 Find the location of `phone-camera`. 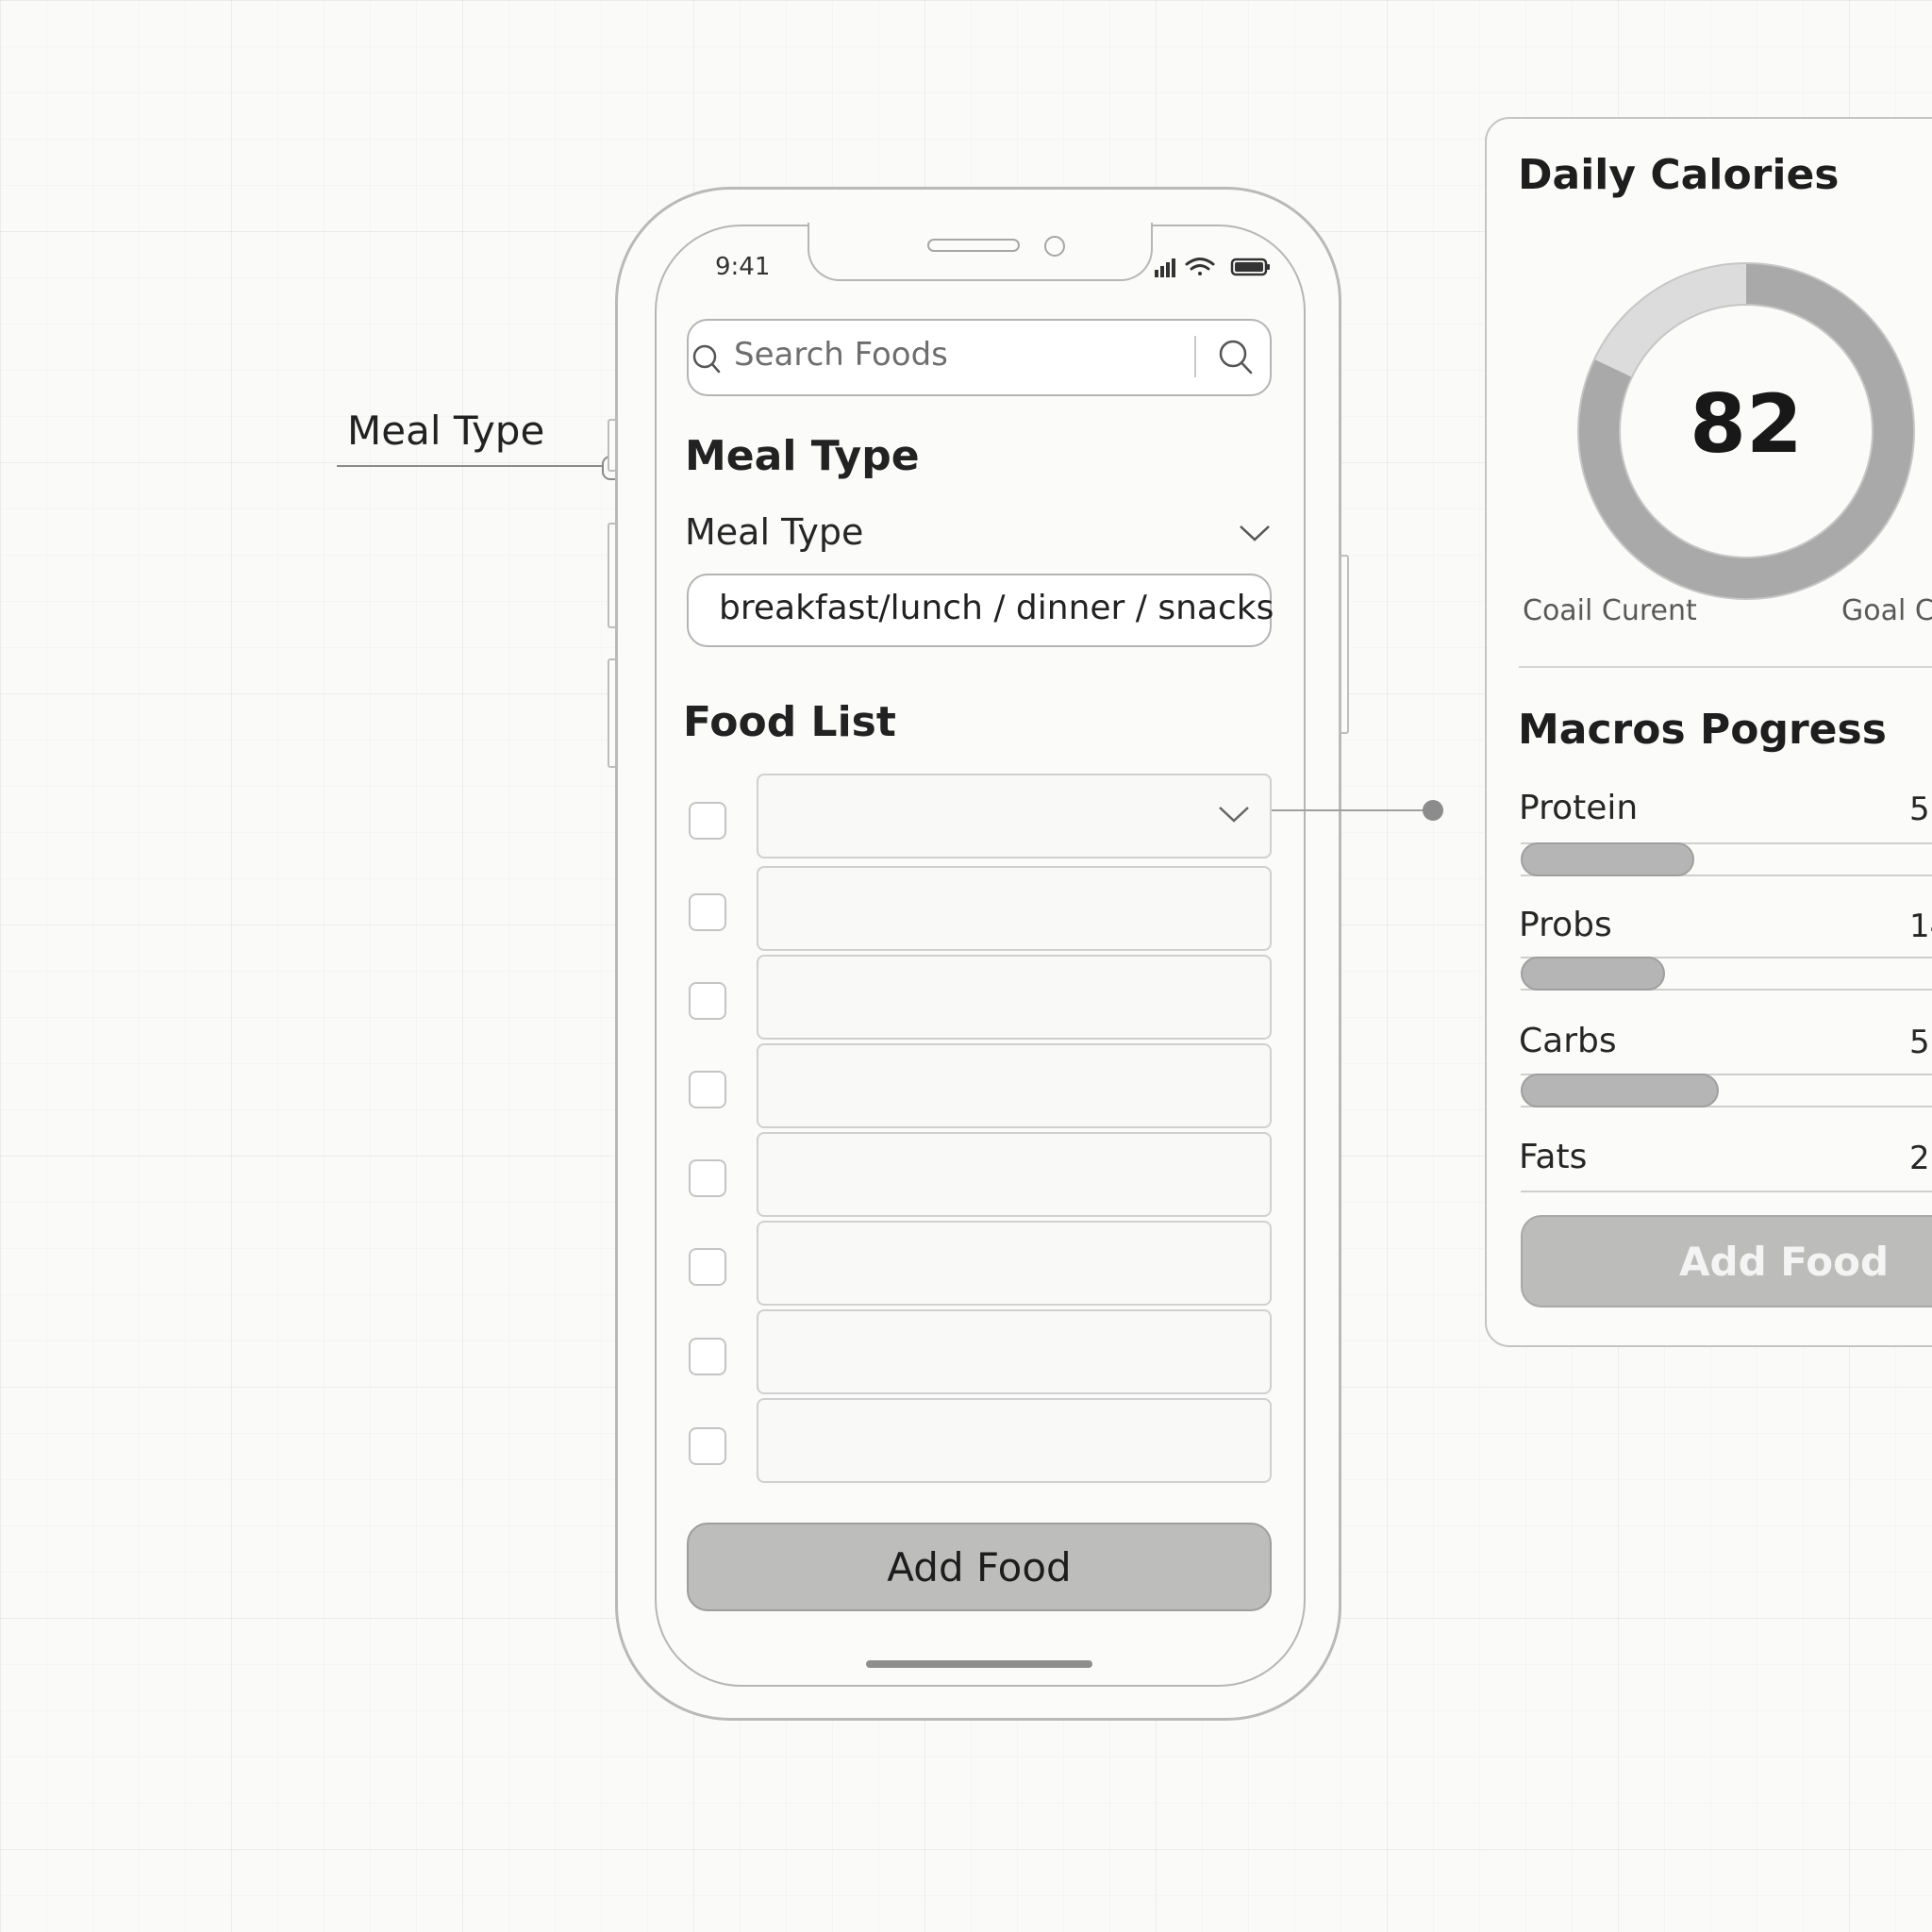

phone-camera is located at coordinates (1054, 246).